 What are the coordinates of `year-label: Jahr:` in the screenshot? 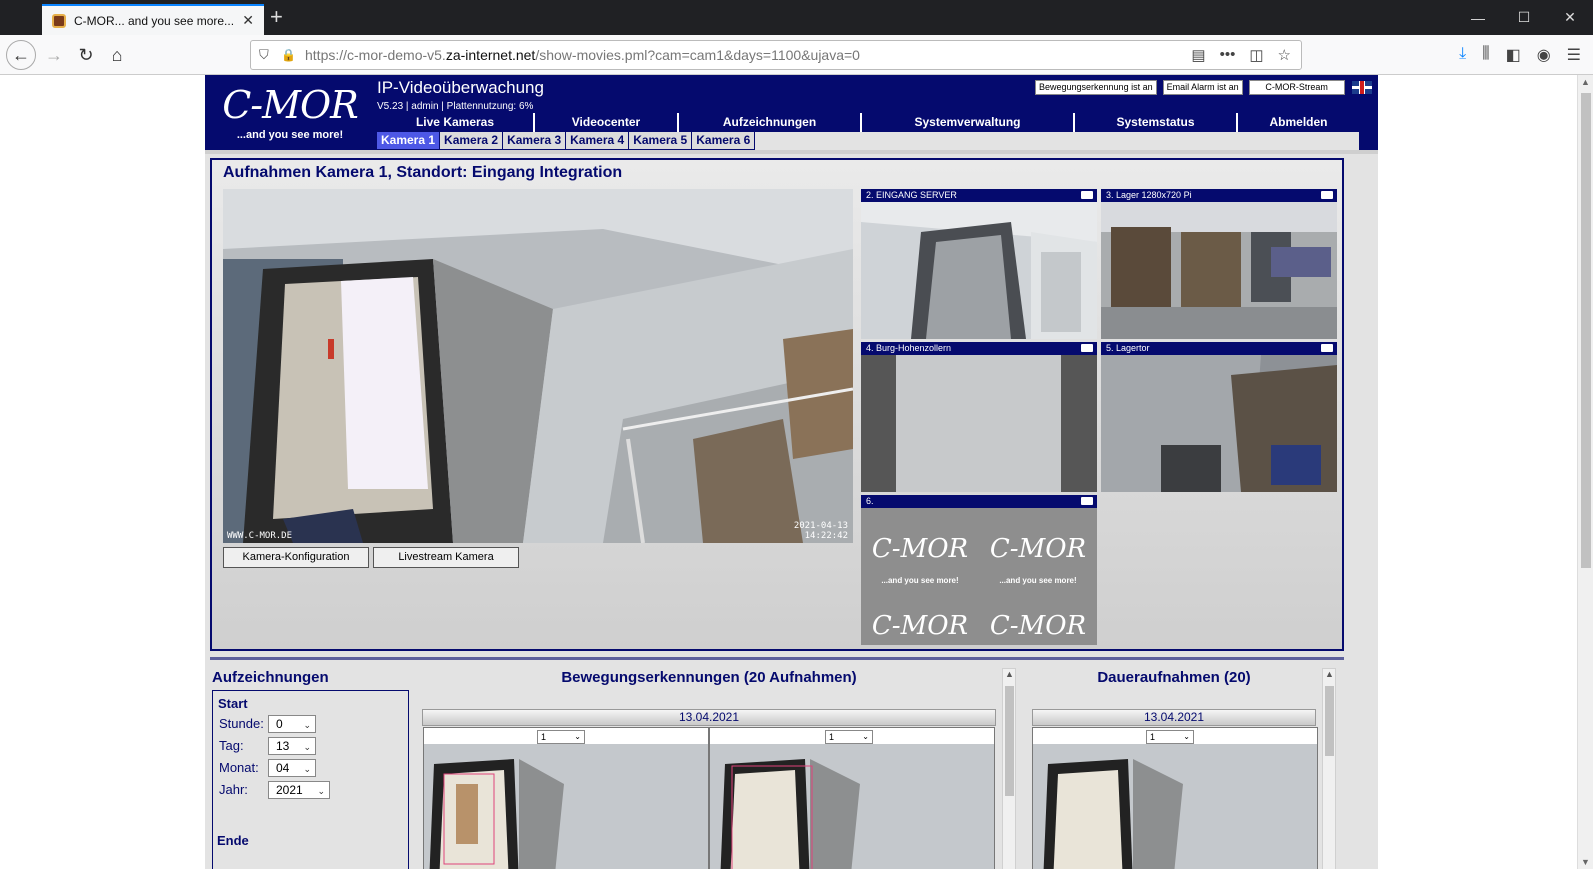 It's located at (233, 789).